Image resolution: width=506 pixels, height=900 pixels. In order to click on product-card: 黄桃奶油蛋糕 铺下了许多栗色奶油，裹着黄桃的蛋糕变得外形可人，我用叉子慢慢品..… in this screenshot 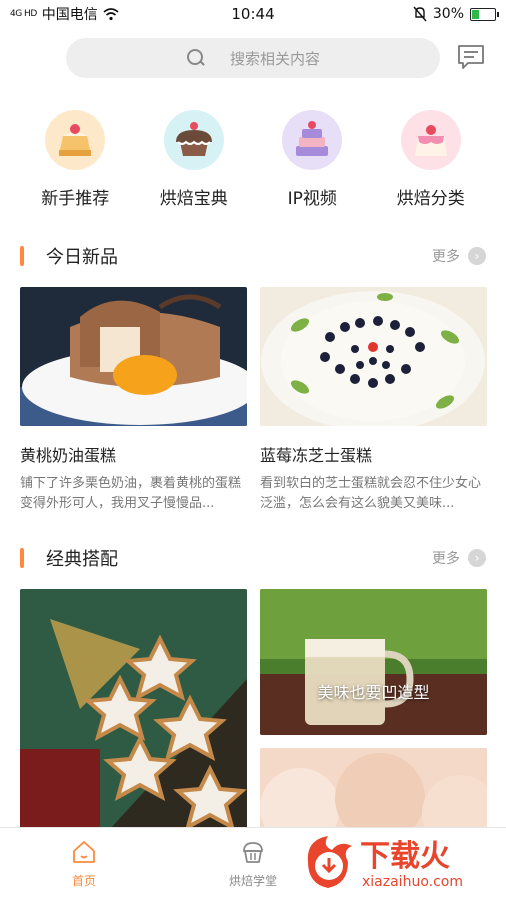, I will do `click(133, 400)`.